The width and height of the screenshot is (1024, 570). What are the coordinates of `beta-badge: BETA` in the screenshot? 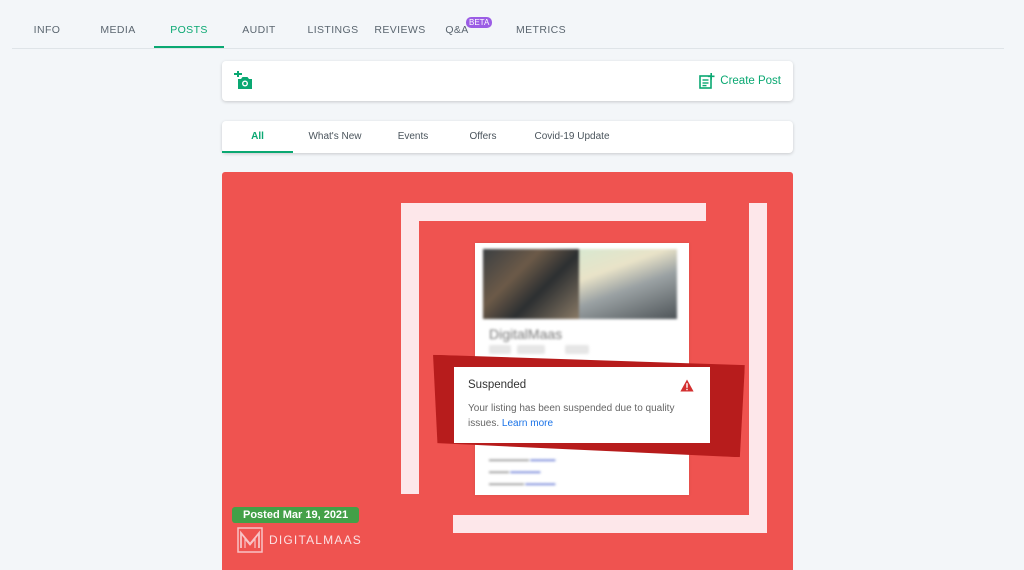 It's located at (479, 22).